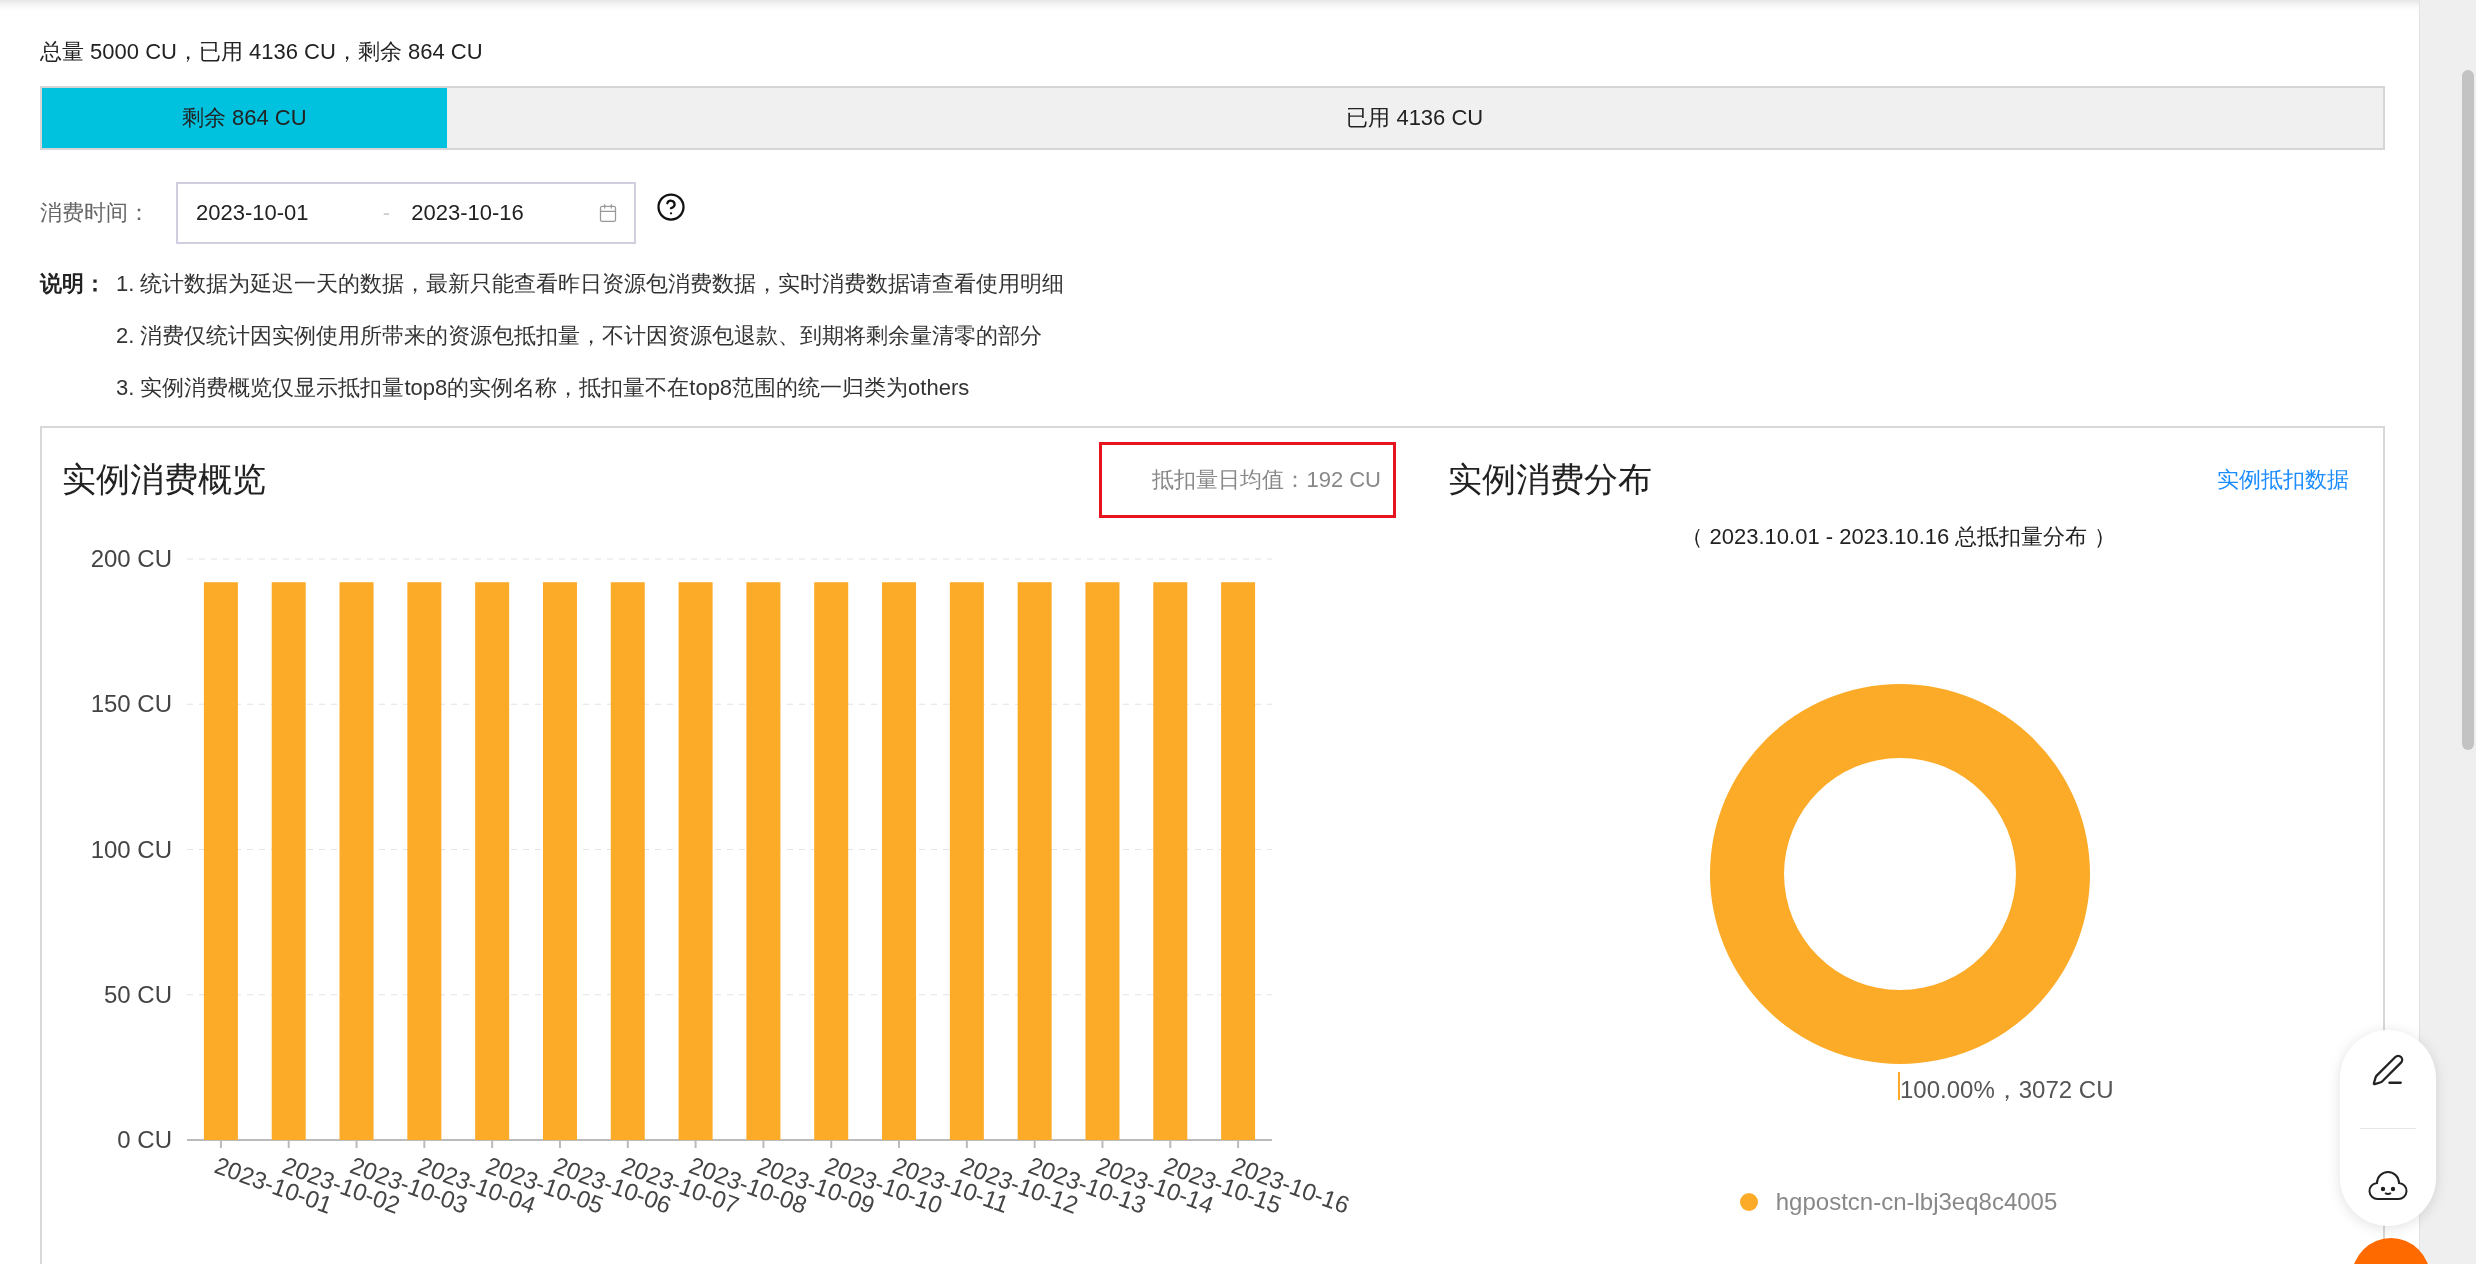 The width and height of the screenshot is (2476, 1264). Describe the element at coordinates (244, 118) in the screenshot. I see `remaining-fill: 剩余 864 CU` at that location.